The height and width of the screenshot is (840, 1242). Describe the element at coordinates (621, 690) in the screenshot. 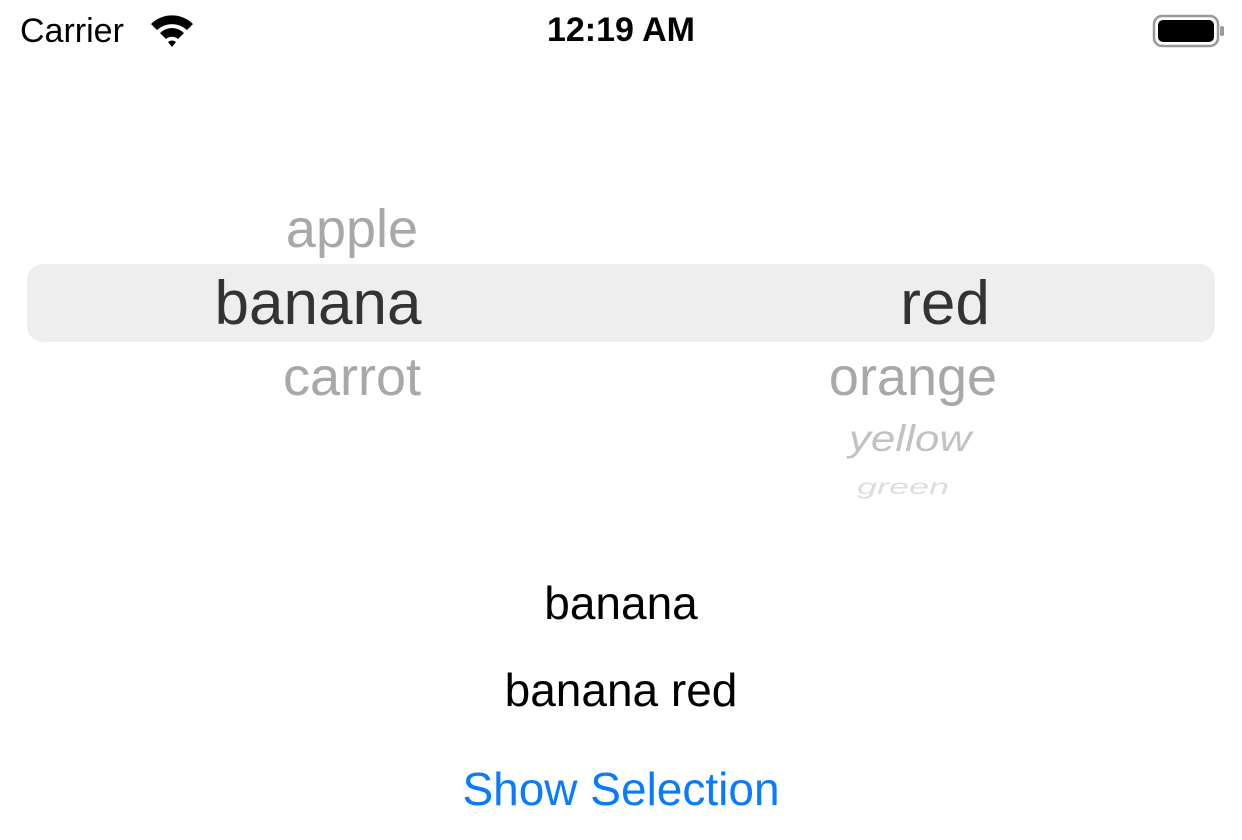

I see `combined-selection-label: banana red` at that location.